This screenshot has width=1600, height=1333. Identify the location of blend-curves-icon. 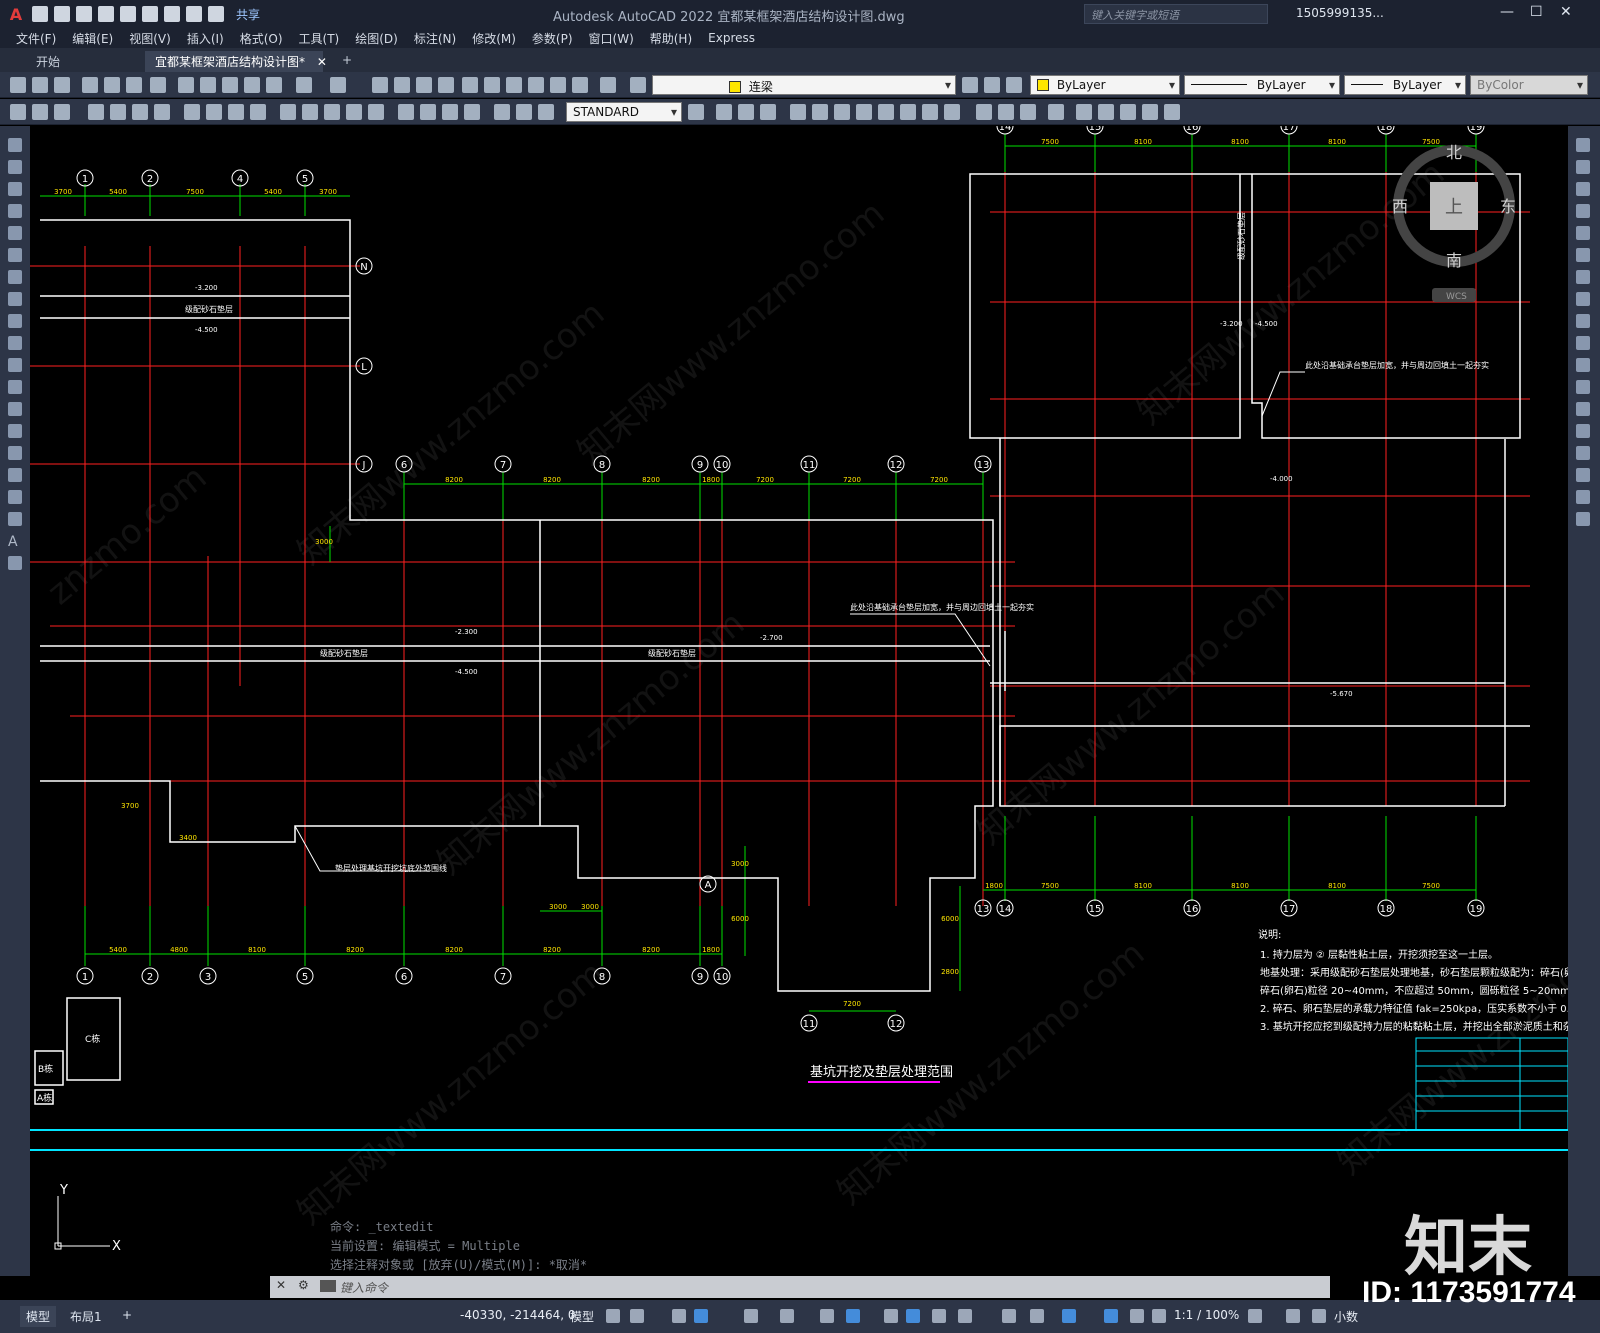
(1583, 497).